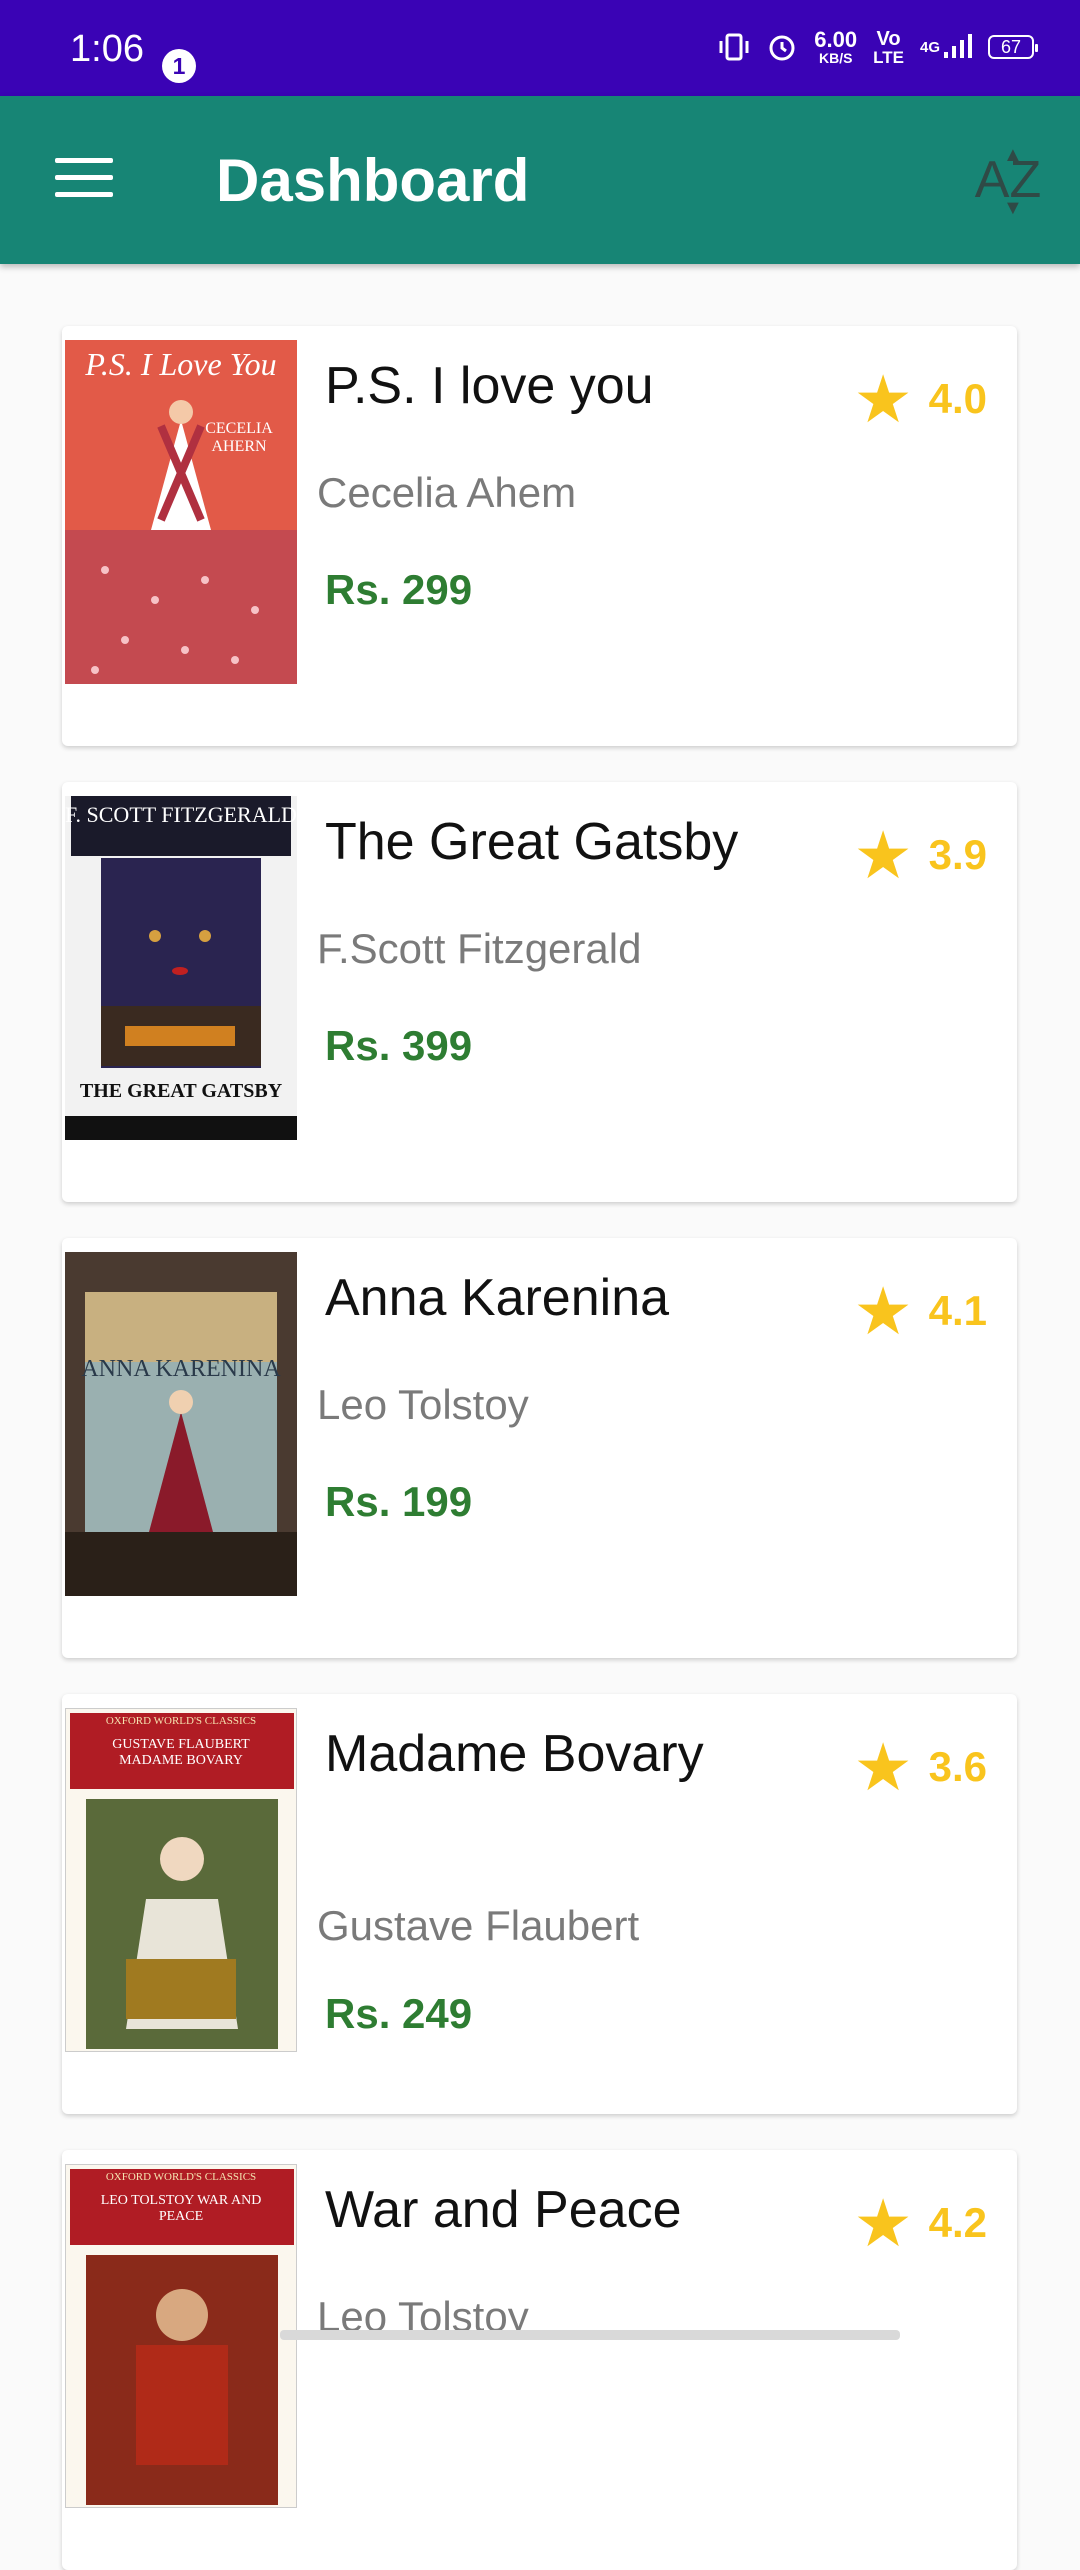  I want to click on book-rating: ★ 4.2, so click(920, 2223).